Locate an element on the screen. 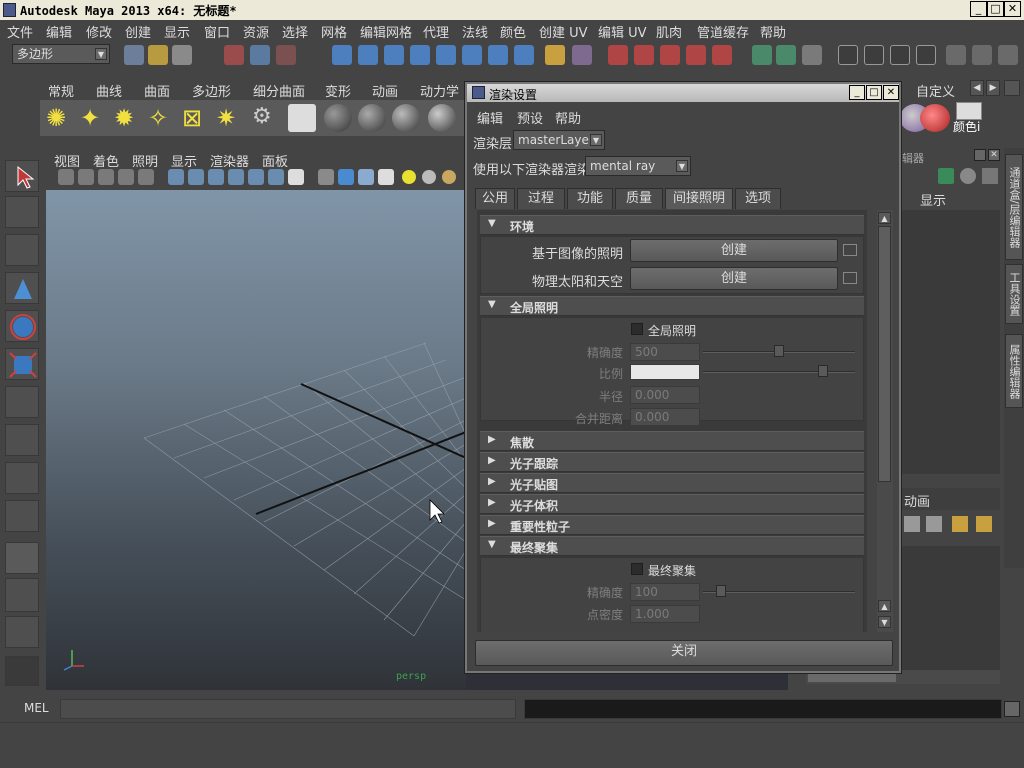 This screenshot has width=1024, height=768. script-editor-icon is located at coordinates (1012, 709).